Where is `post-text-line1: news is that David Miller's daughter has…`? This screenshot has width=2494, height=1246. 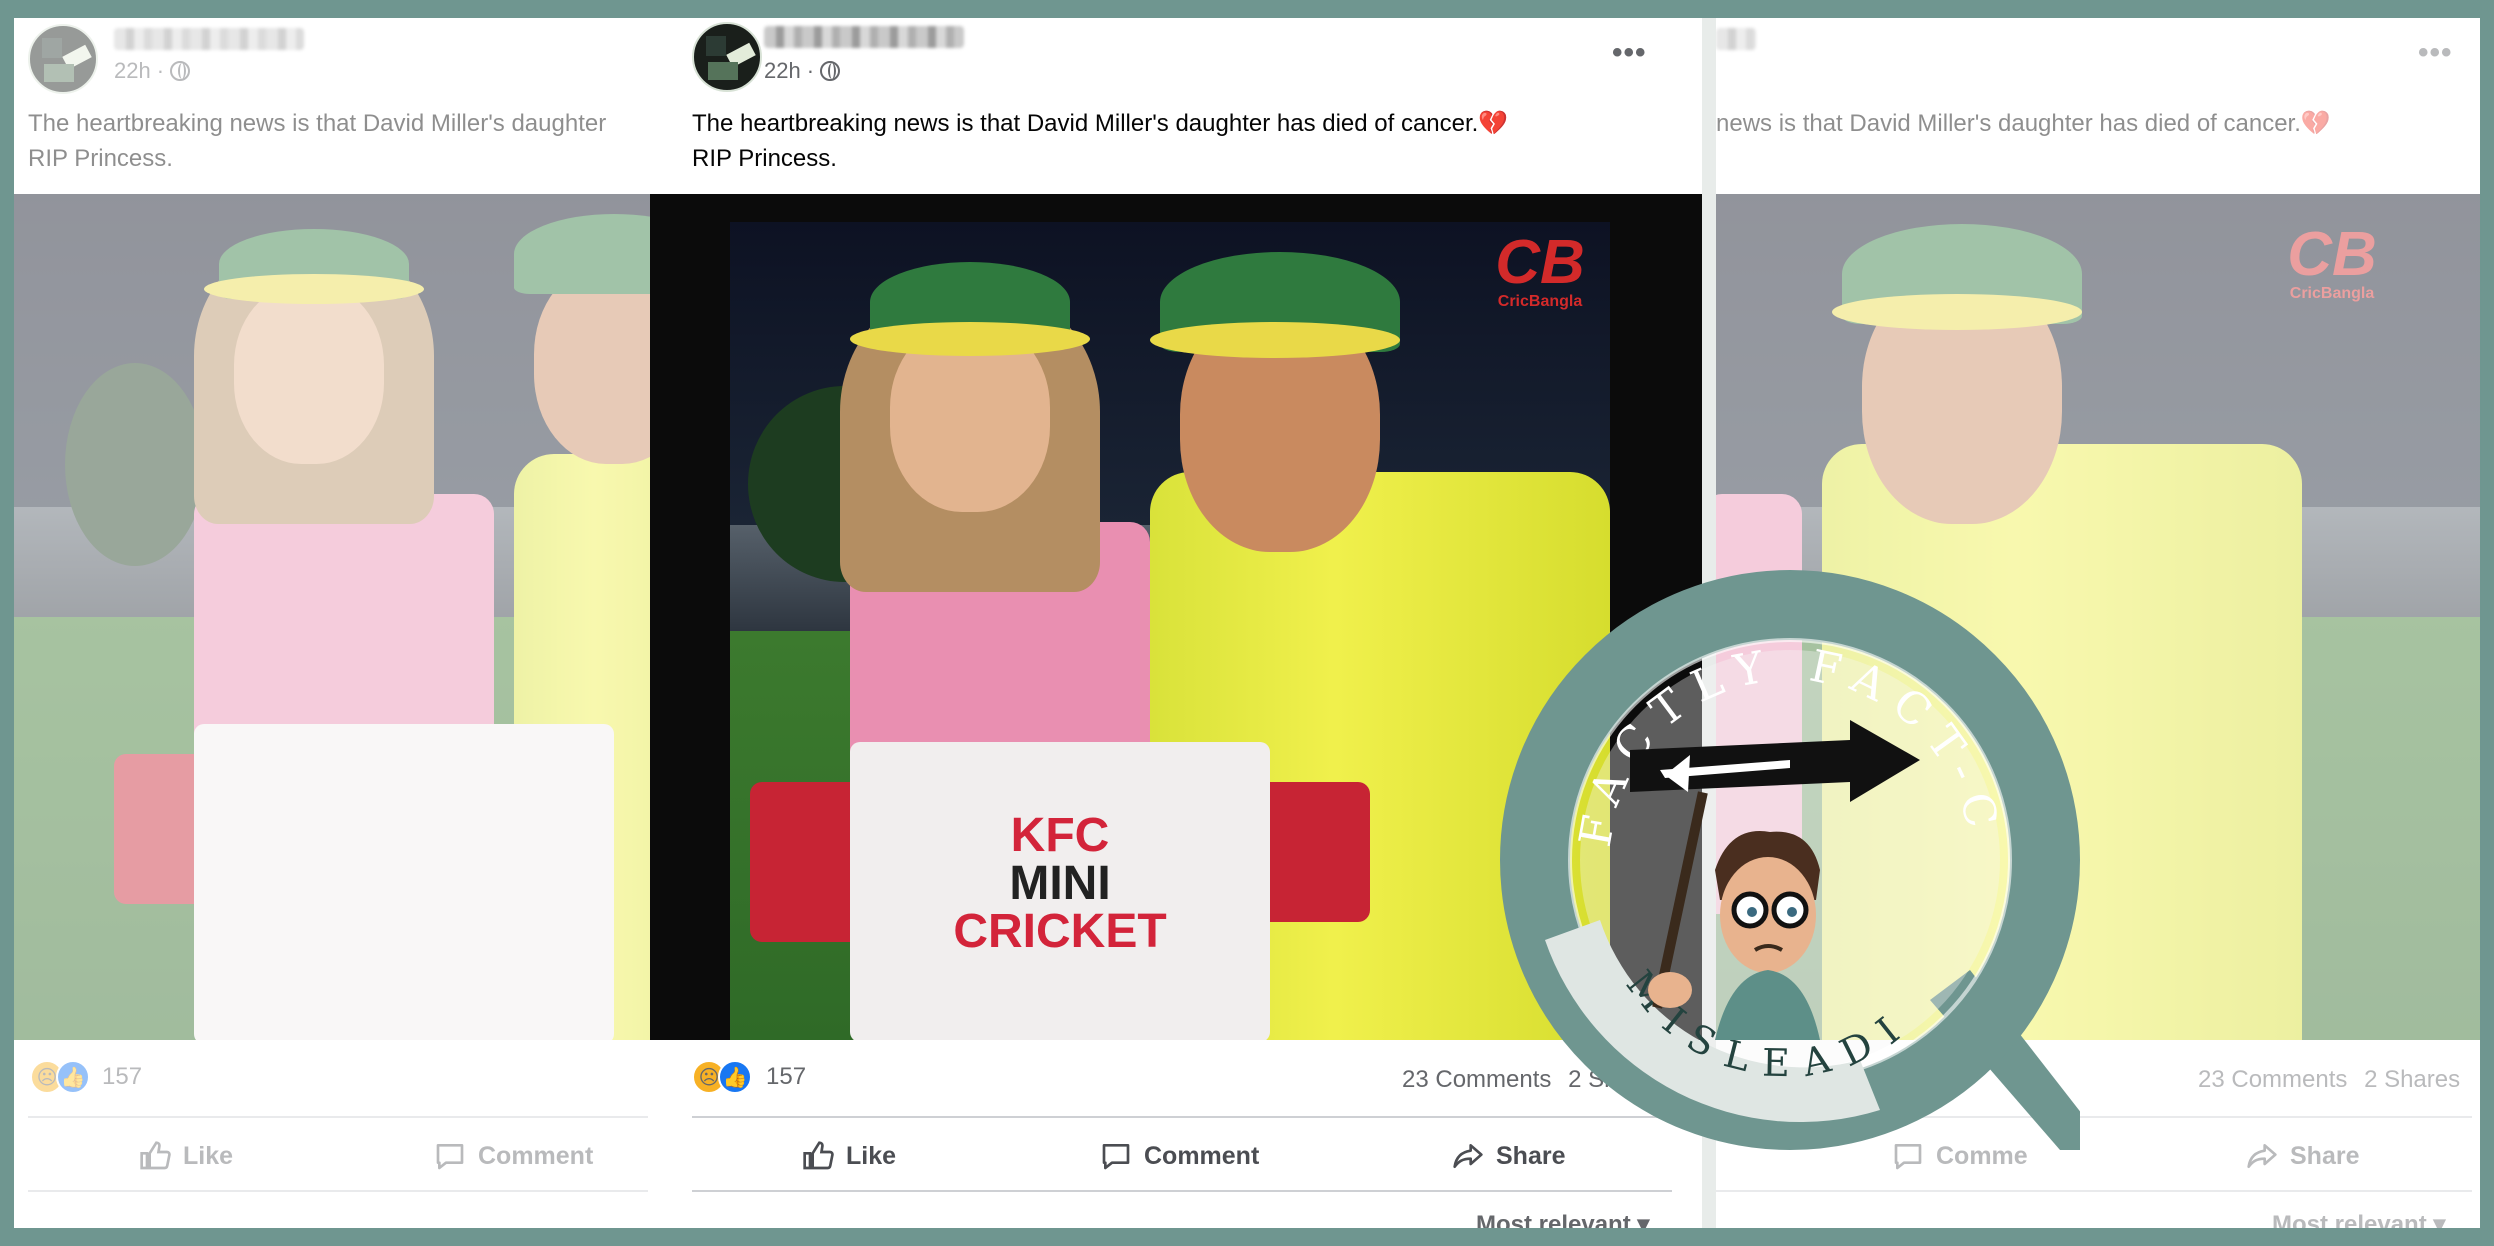 post-text-line1: news is that David Miller's daughter has… is located at coordinates (2008, 123).